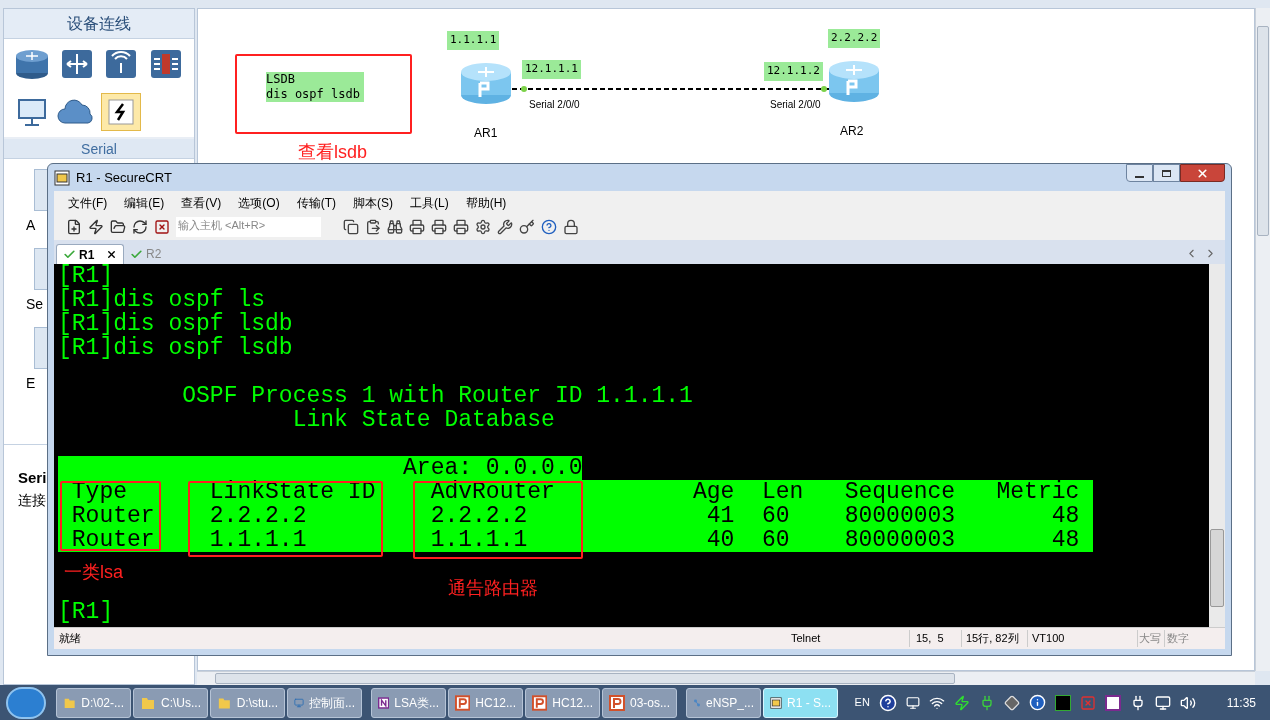  I want to click on settings-icon, so click(483, 227).